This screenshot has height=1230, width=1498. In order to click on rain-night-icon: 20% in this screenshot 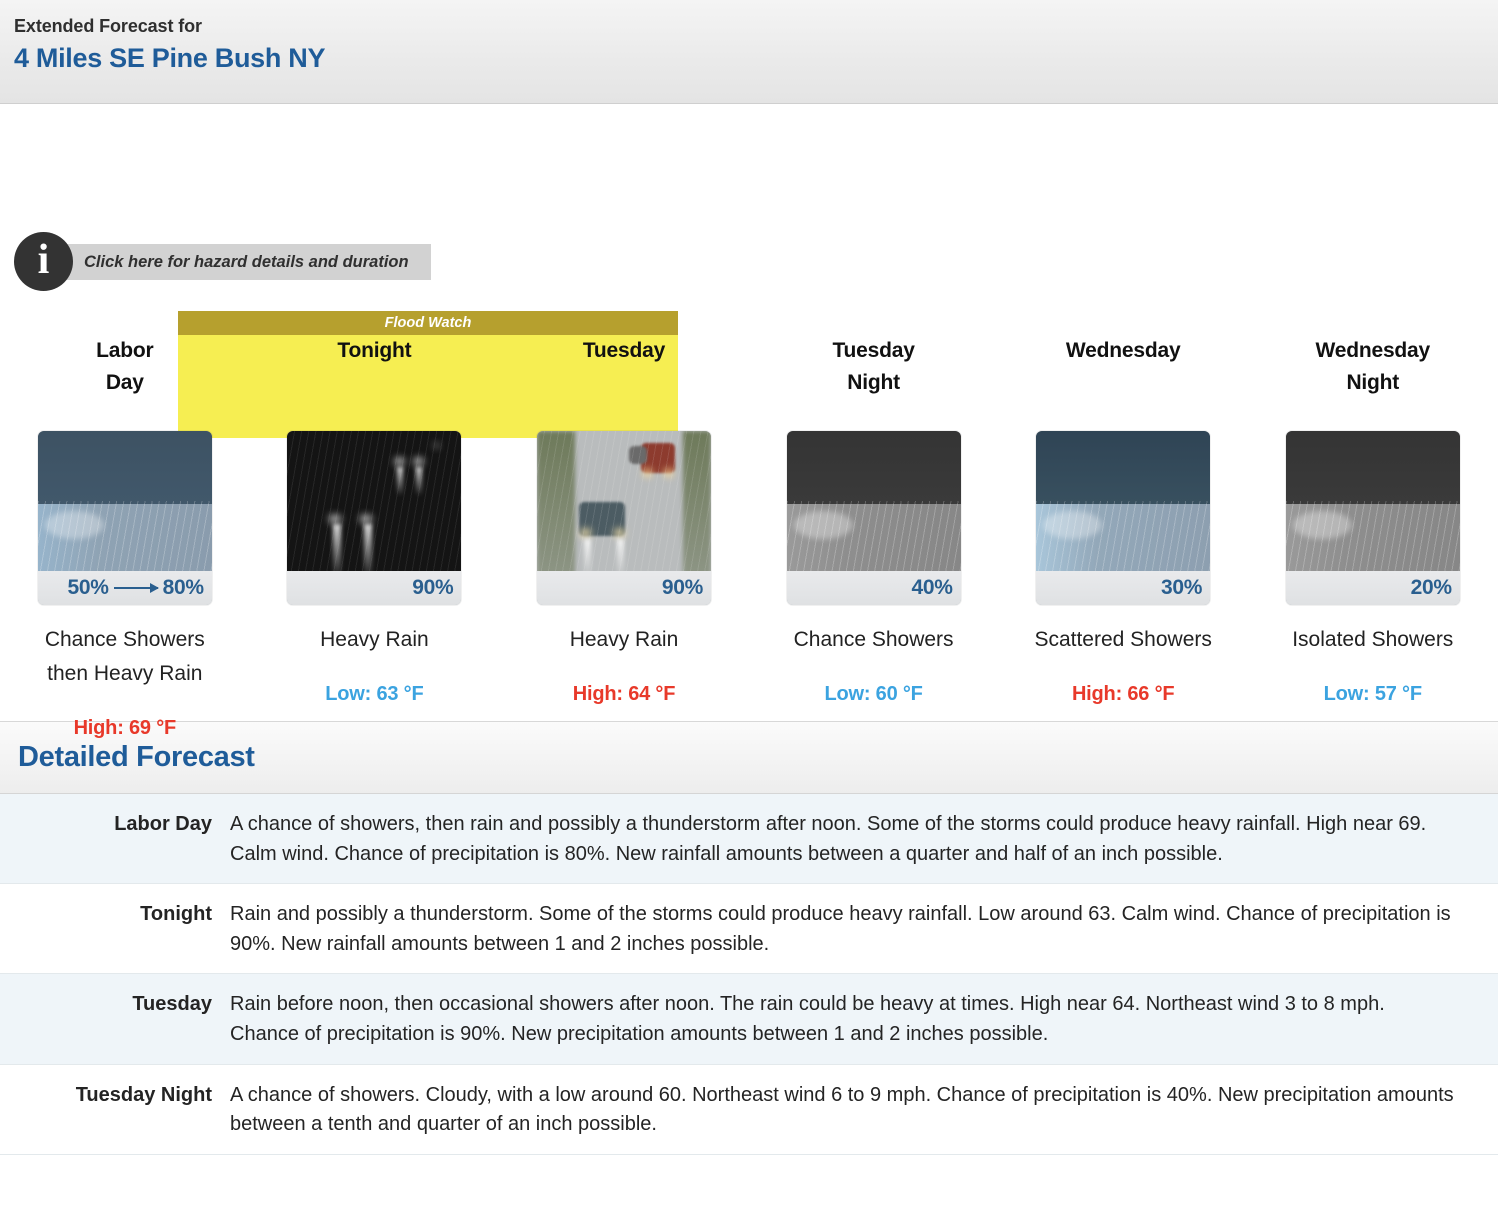, I will do `click(1372, 518)`.